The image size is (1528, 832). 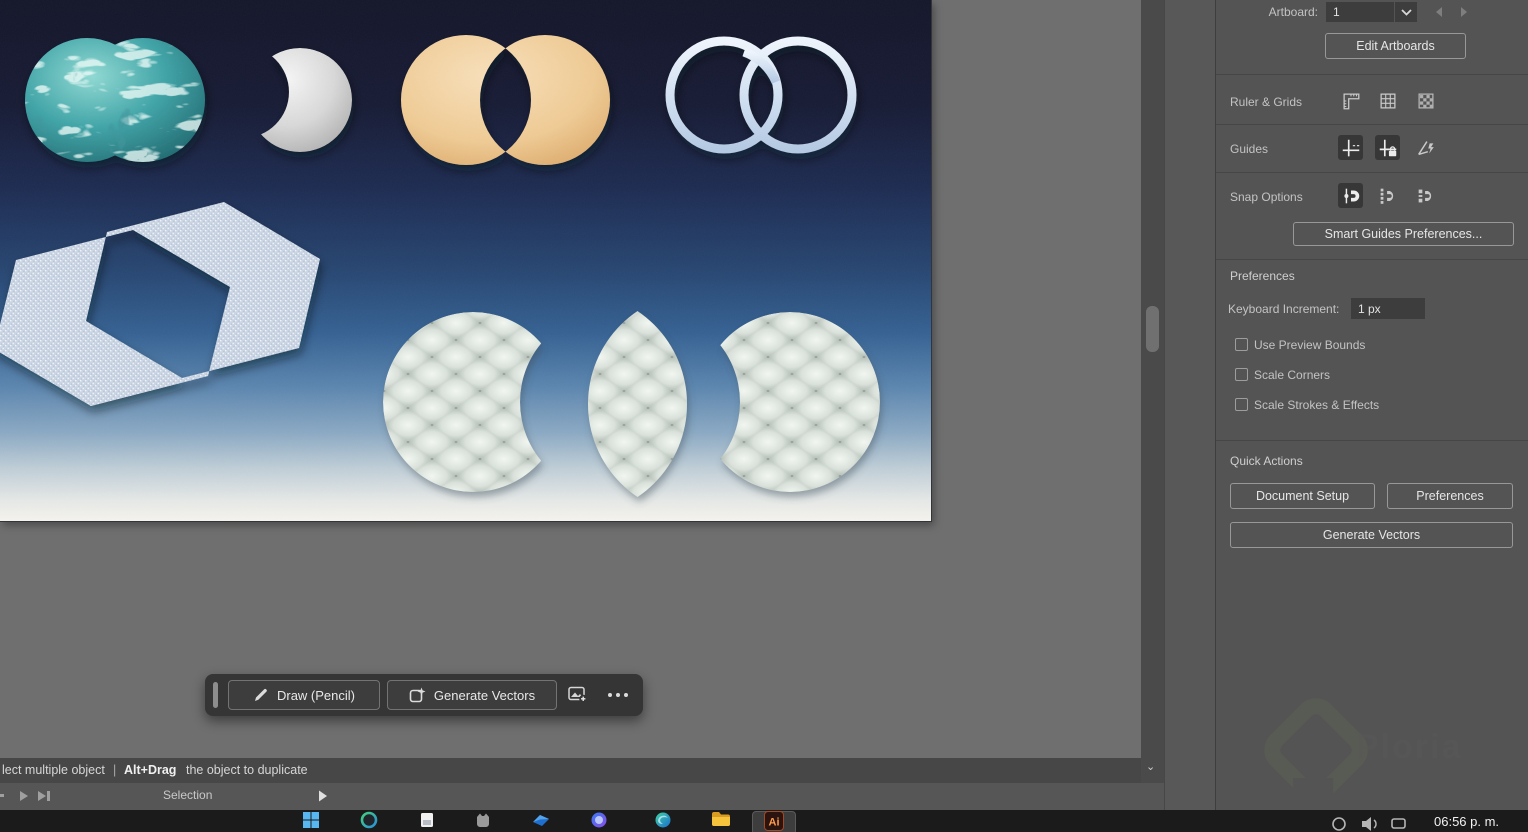 I want to click on smart-guides-button, so click(x=1425, y=147).